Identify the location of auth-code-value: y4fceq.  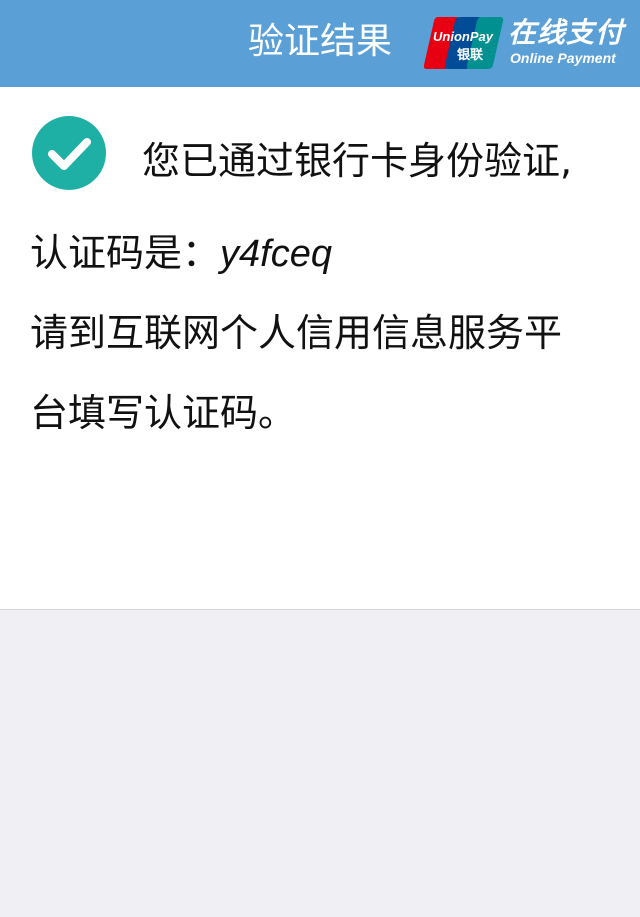
(276, 254).